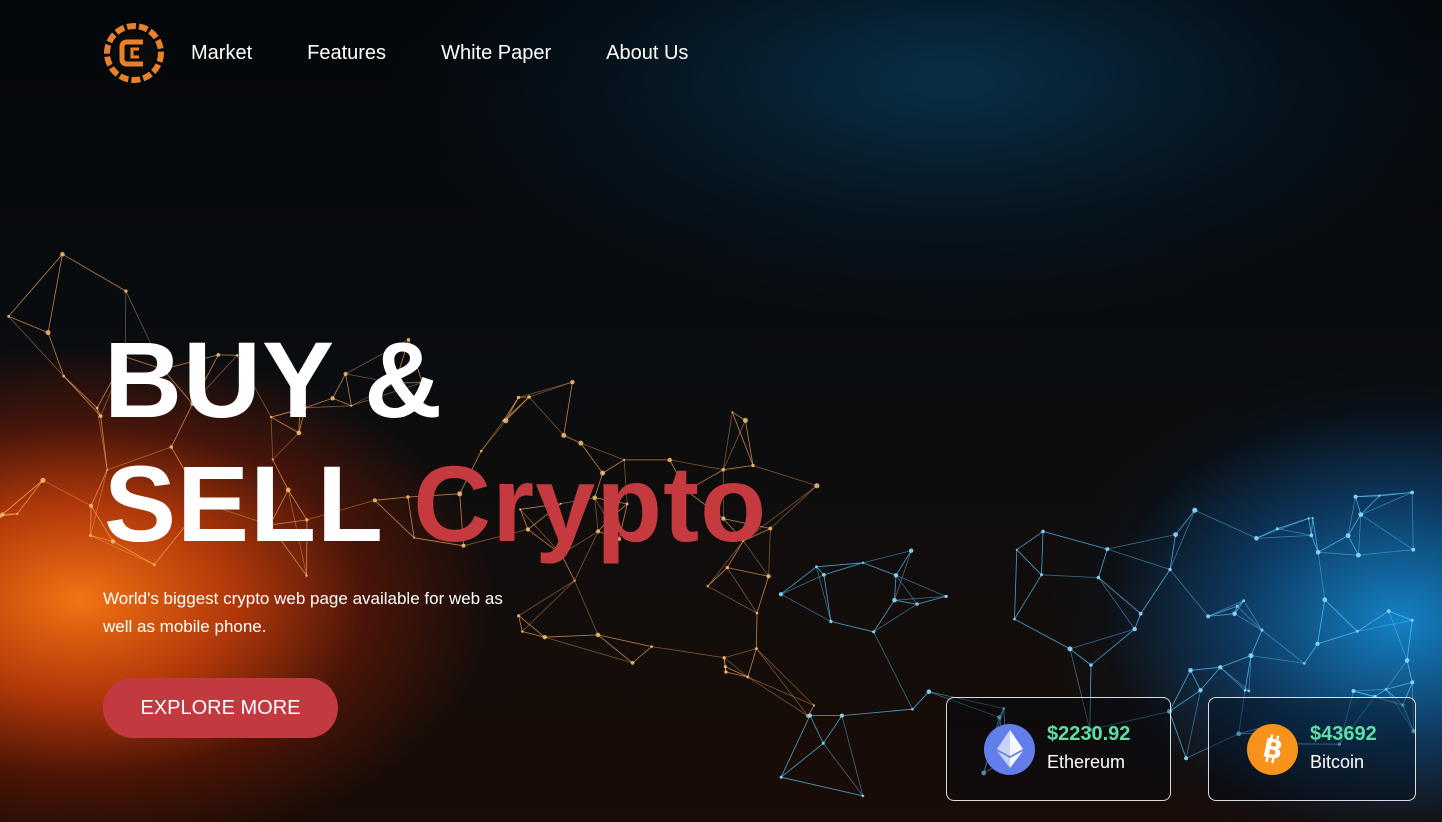  Describe the element at coordinates (1337, 762) in the screenshot. I see `coin-name: Bitcoin` at that location.